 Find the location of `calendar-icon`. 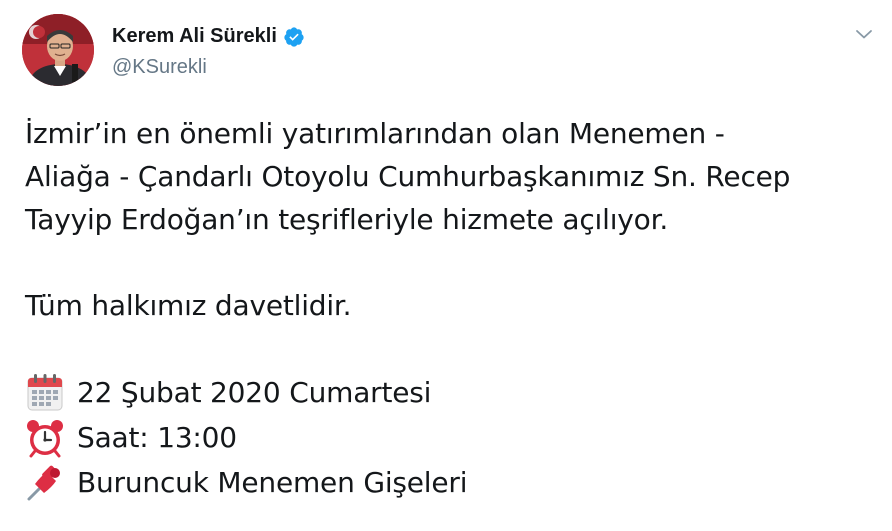

calendar-icon is located at coordinates (45, 393).